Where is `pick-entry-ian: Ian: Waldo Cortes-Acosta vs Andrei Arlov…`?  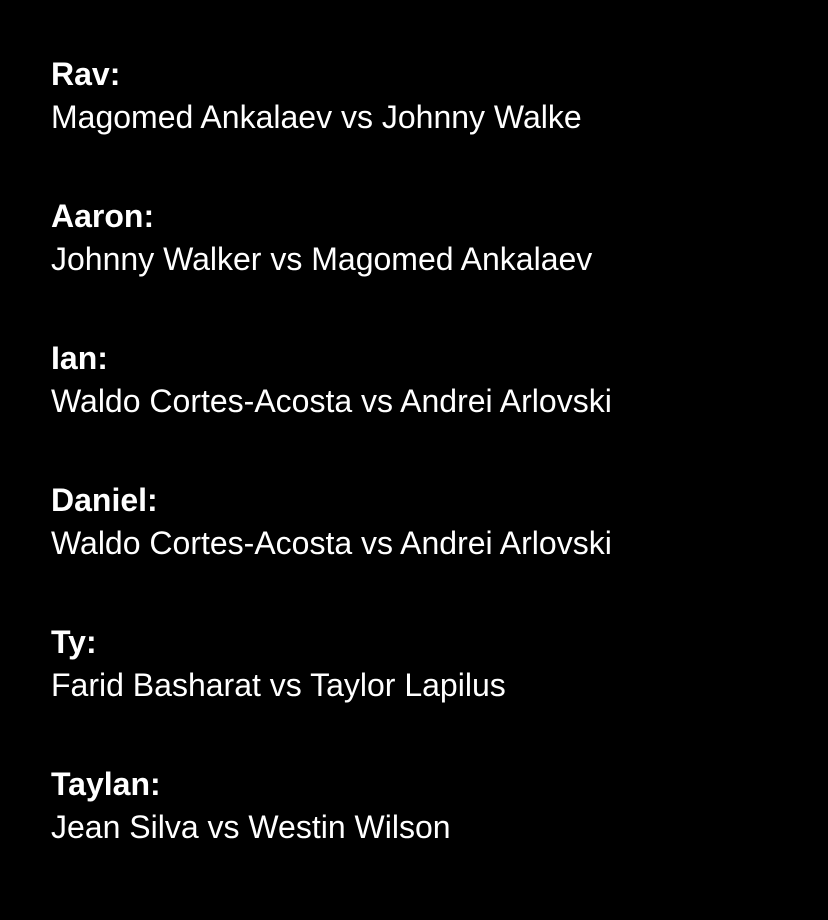
pick-entry-ian: Ian: Waldo Cortes-Acosta vs Andrei Arlov… is located at coordinates (431, 409).